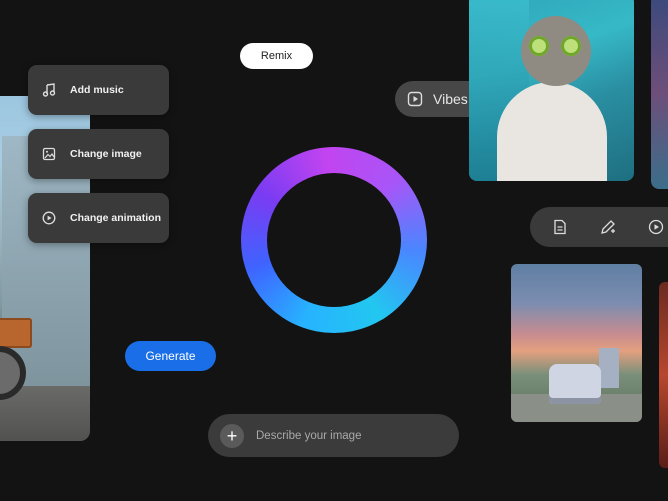 The image size is (668, 501). I want to click on prompt-bar: +, so click(333, 435).